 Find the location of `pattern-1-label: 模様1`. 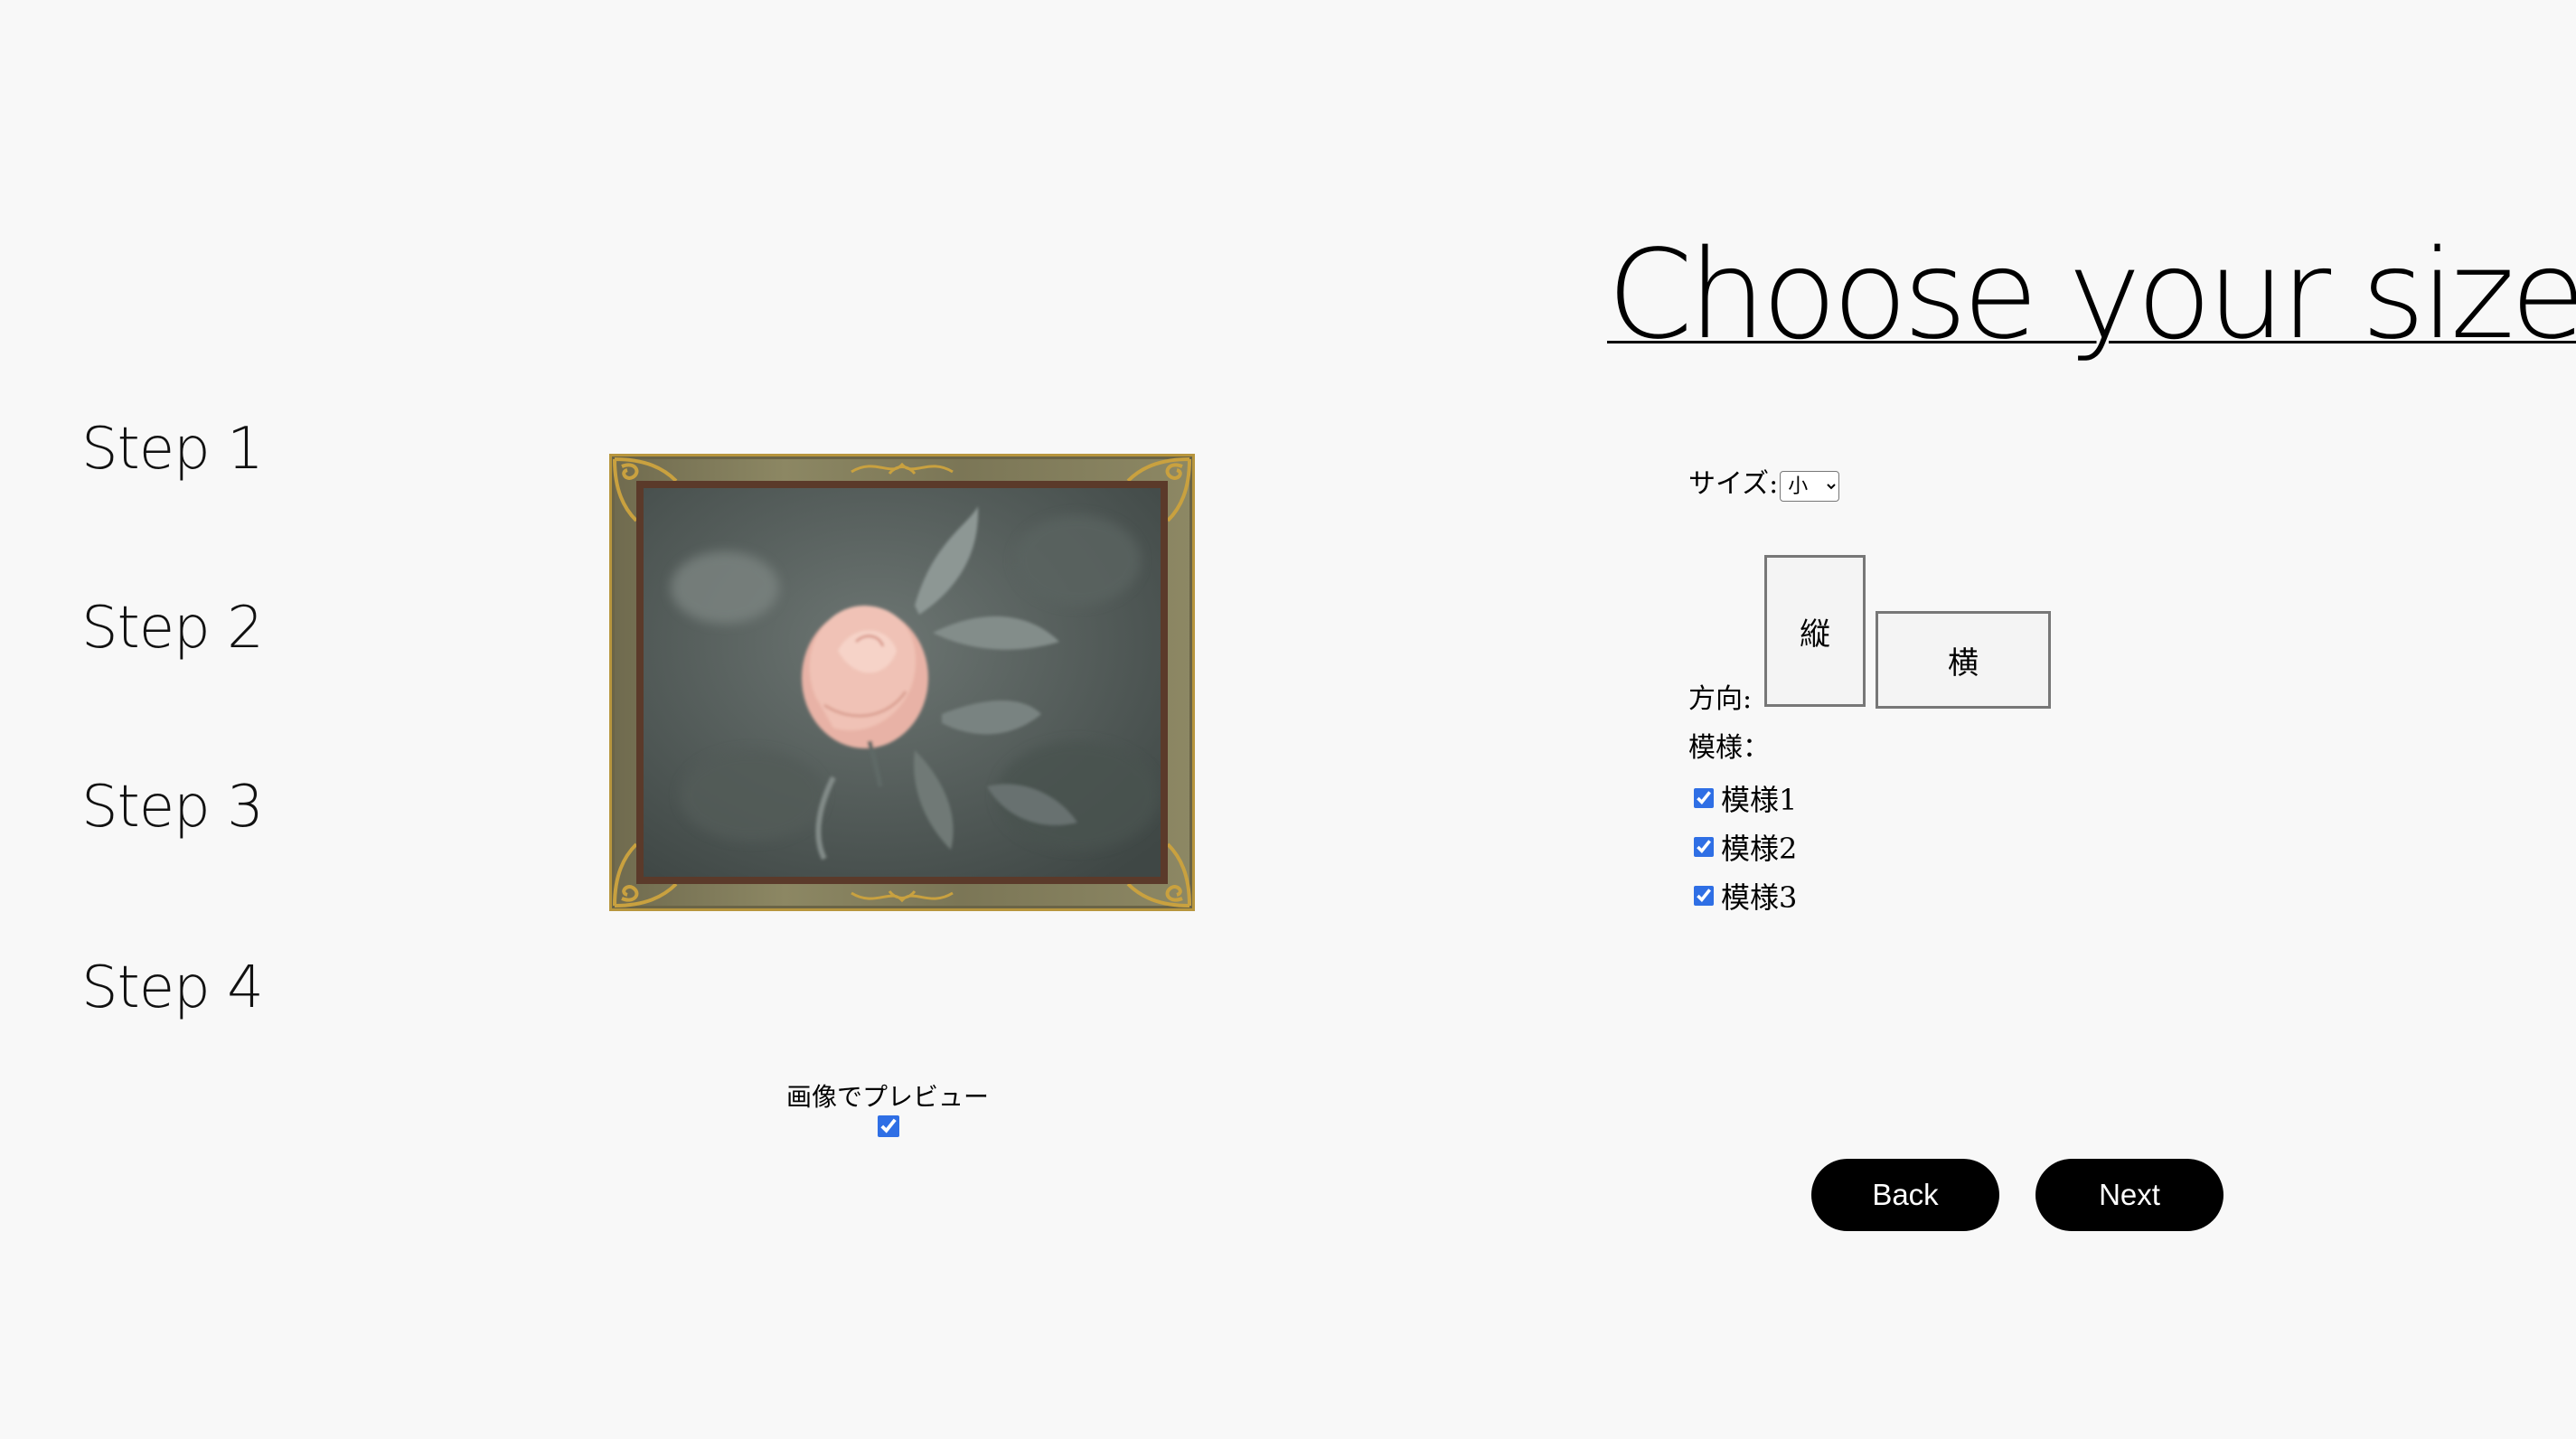

pattern-1-label: 模様1 is located at coordinates (1759, 800).